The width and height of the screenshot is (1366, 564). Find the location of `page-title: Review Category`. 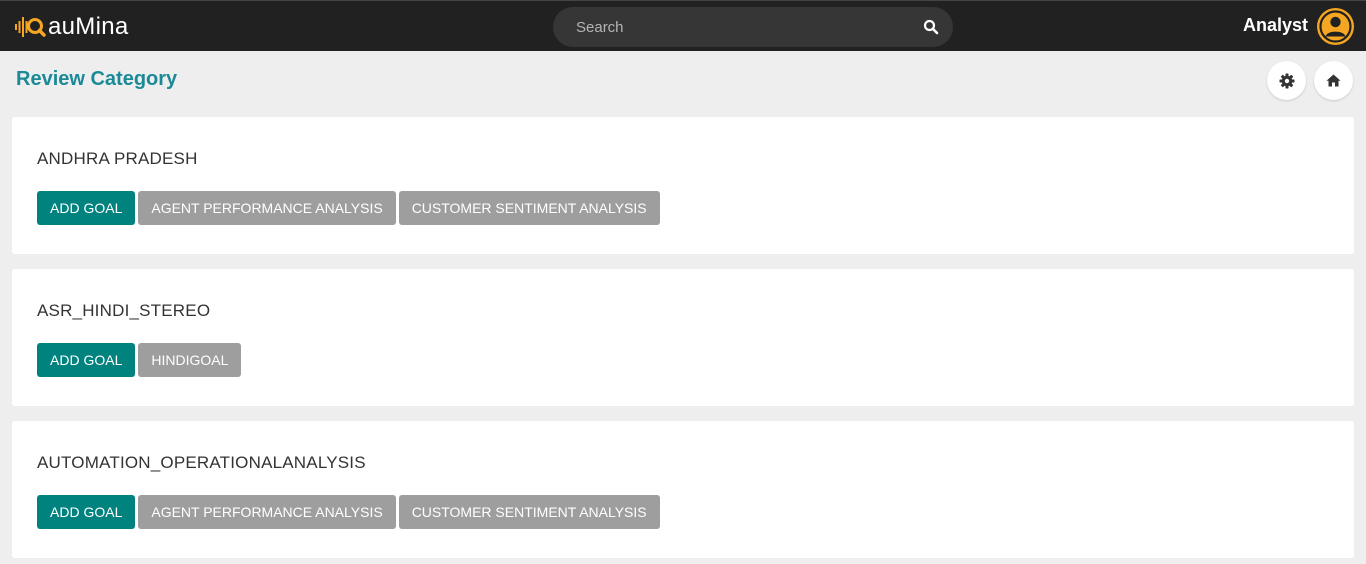

page-title: Review Category is located at coordinates (97, 79).